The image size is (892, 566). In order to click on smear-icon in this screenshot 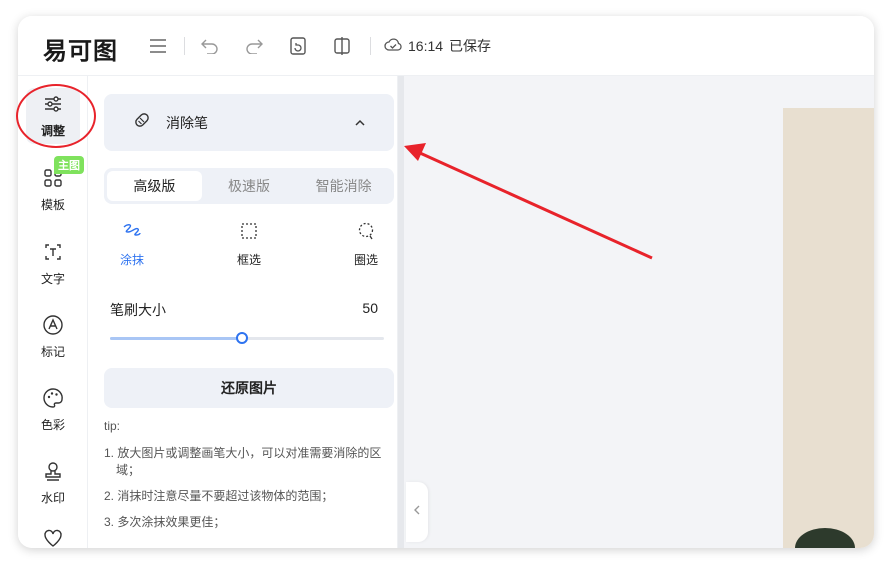, I will do `click(132, 232)`.